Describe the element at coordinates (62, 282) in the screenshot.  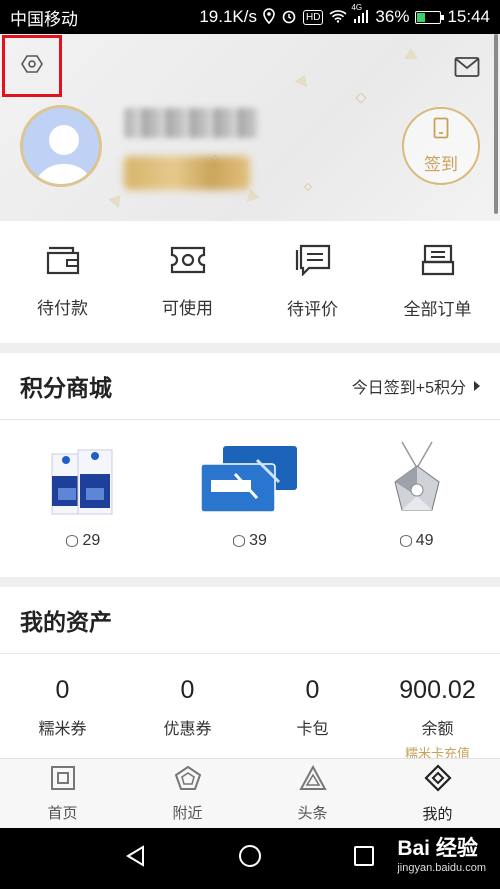
I see `order-pending-payment: 待付款` at that location.